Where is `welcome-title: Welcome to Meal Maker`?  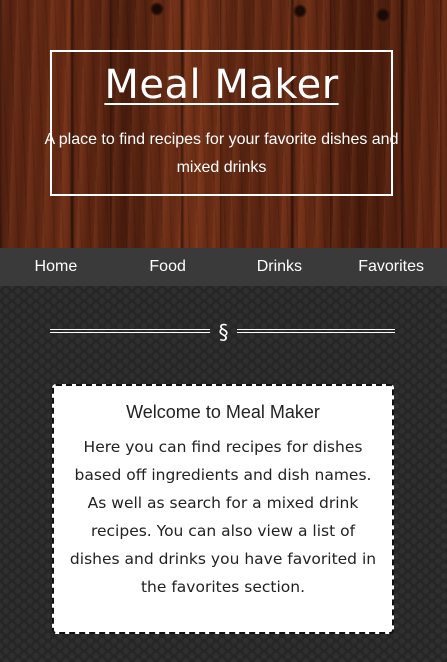 welcome-title: Welcome to Meal Maker is located at coordinates (223, 412).